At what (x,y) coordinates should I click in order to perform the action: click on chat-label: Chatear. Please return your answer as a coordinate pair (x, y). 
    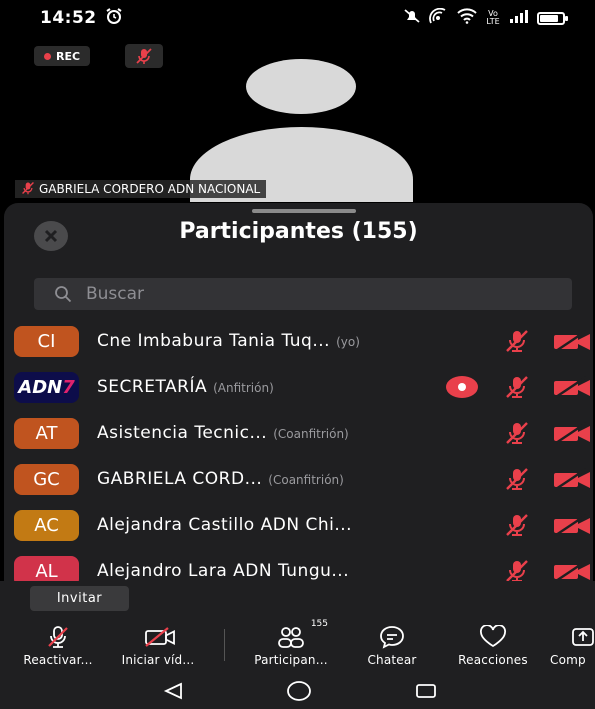
    Looking at the image, I should click on (392, 660).